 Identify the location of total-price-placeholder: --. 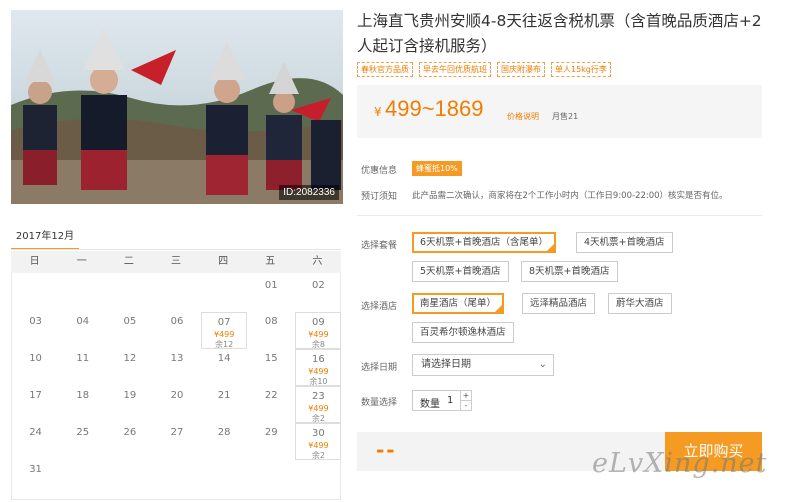
(386, 450).